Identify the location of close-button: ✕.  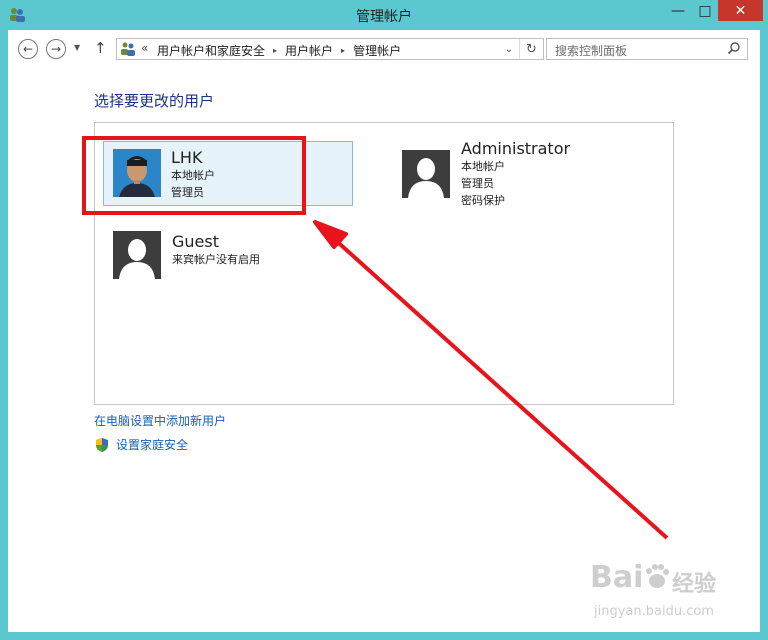
(740, 10).